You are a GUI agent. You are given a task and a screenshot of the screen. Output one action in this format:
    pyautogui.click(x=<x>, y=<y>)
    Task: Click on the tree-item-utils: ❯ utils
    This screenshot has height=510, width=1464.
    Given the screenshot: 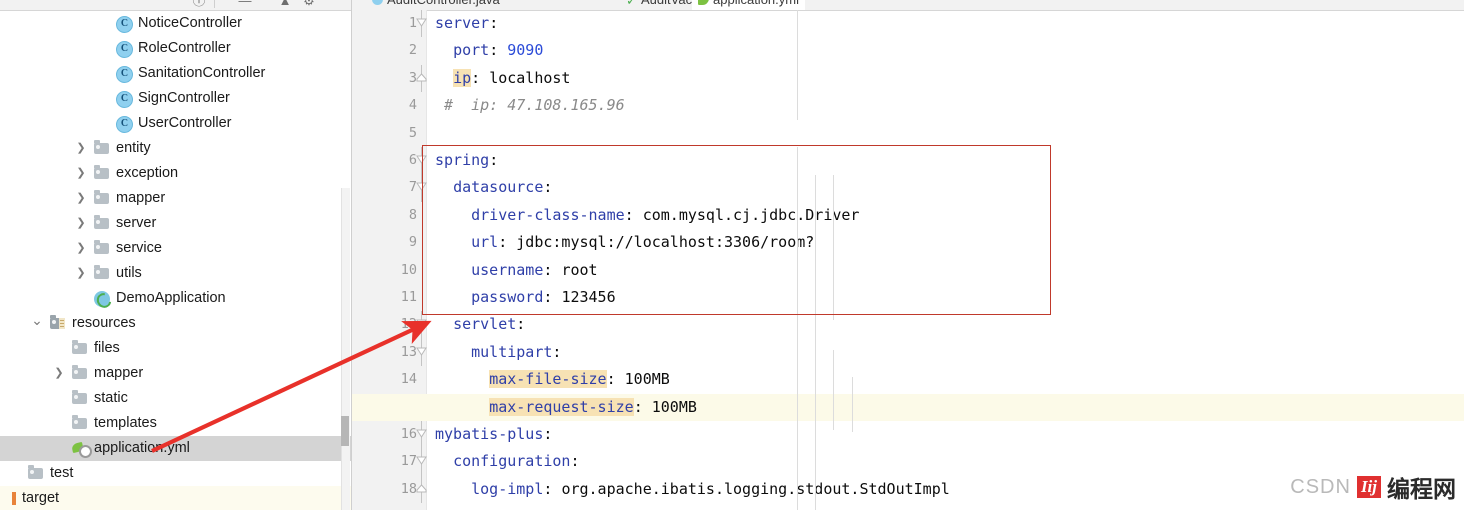 What is the action you would take?
    pyautogui.click(x=176, y=273)
    